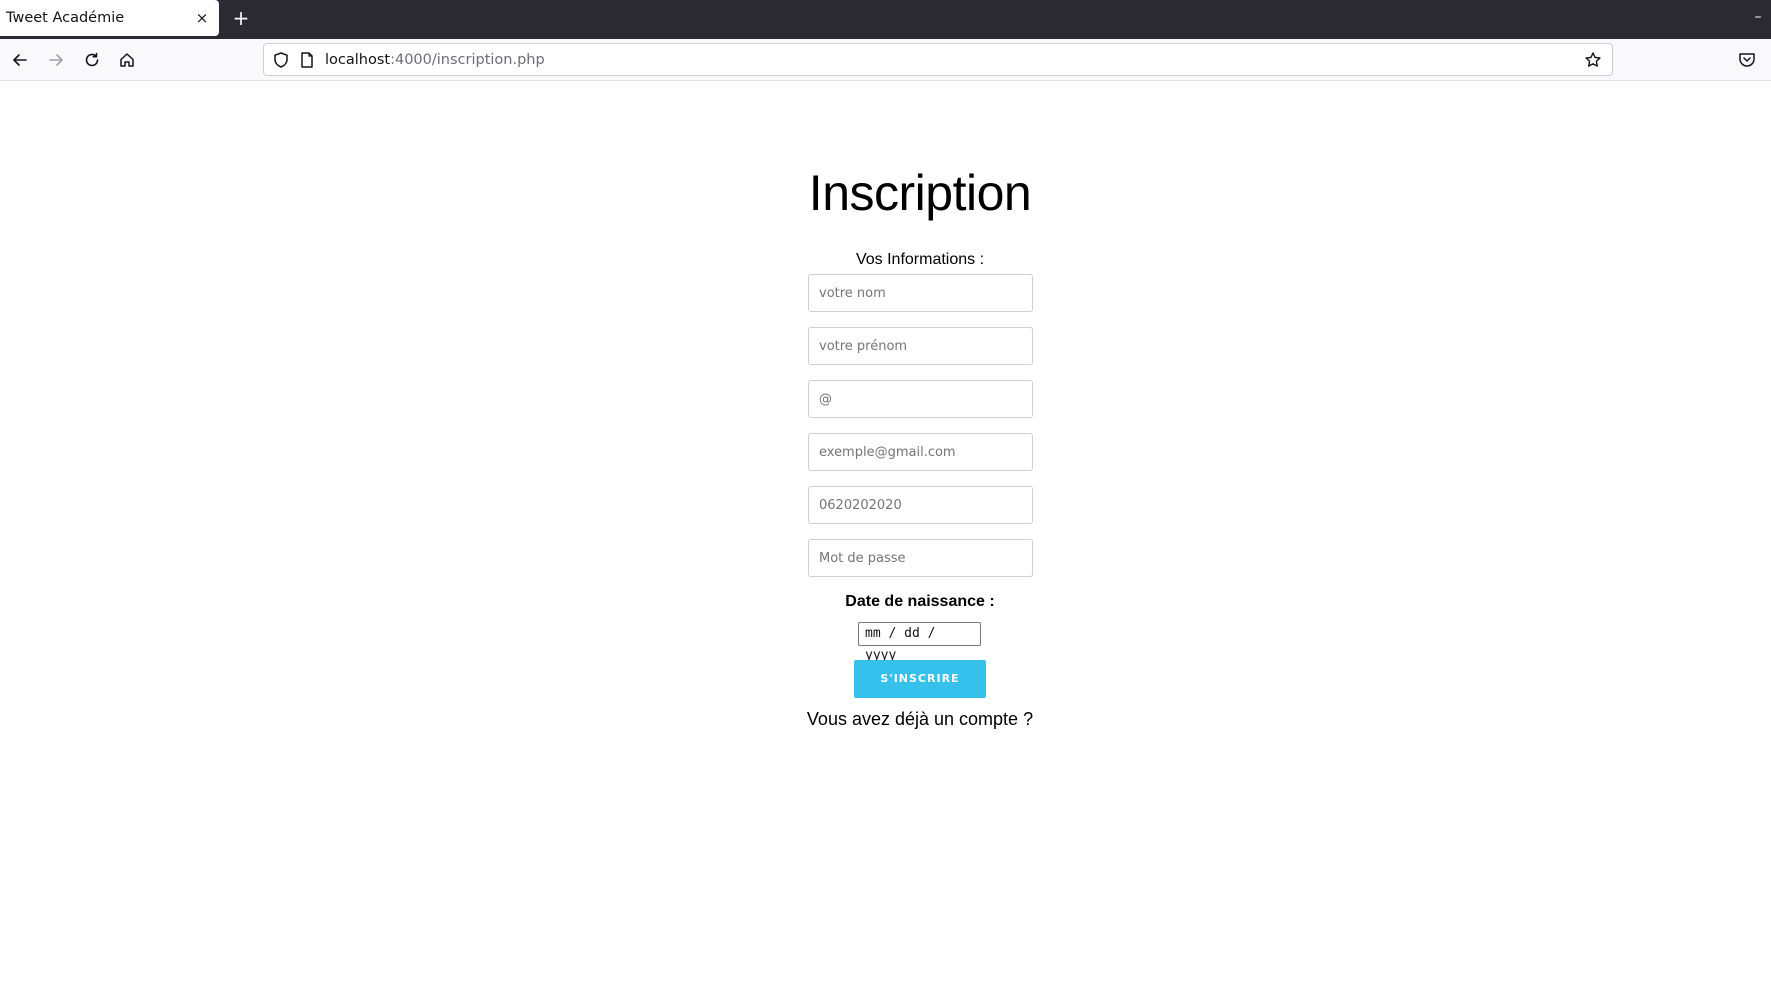 The image size is (1771, 984). Describe the element at coordinates (920, 193) in the screenshot. I see `page-title: Inscription` at that location.